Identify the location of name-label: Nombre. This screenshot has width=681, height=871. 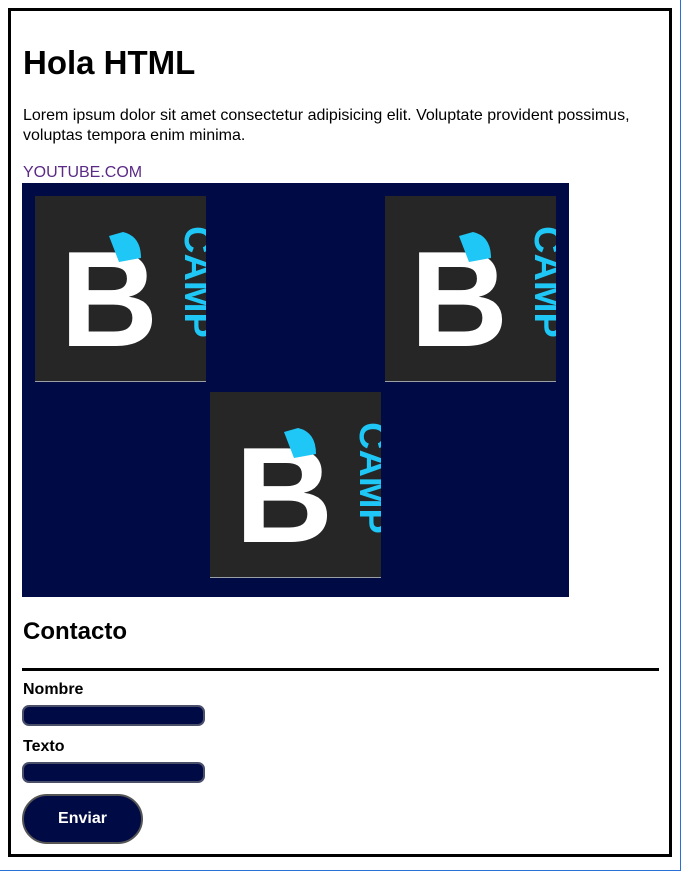
(53, 689).